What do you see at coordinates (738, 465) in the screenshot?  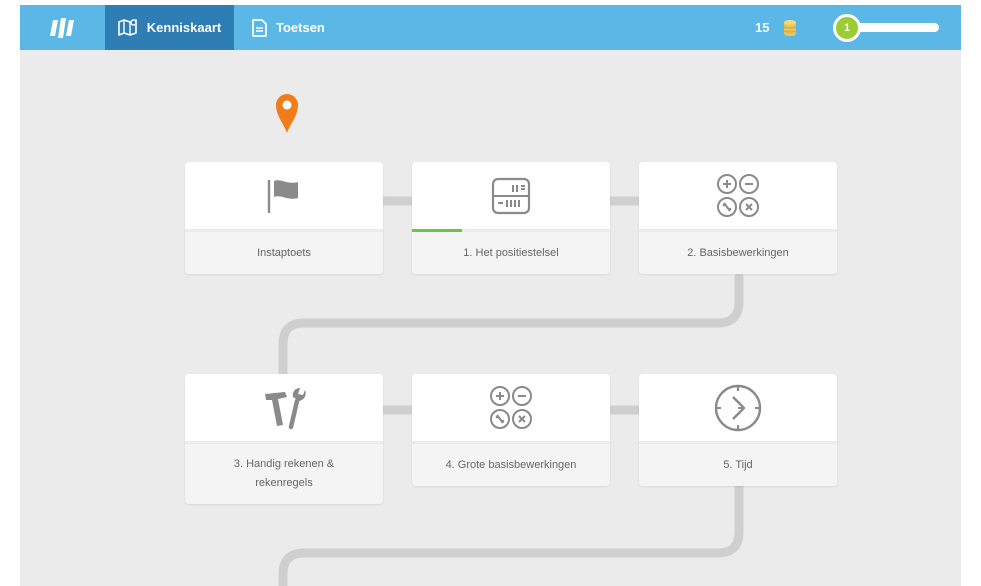 I see `node-label: 5. Tijd` at bounding box center [738, 465].